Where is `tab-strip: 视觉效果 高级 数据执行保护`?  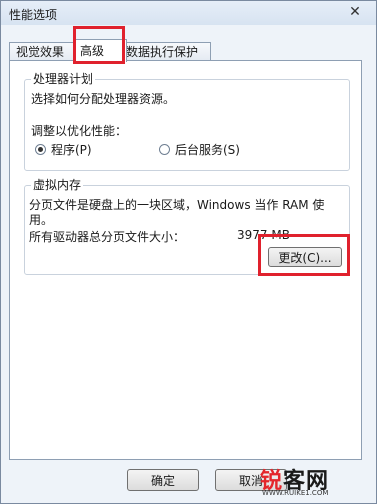
tab-strip: 视觉效果 高级 数据执行保护 is located at coordinates (187, 50).